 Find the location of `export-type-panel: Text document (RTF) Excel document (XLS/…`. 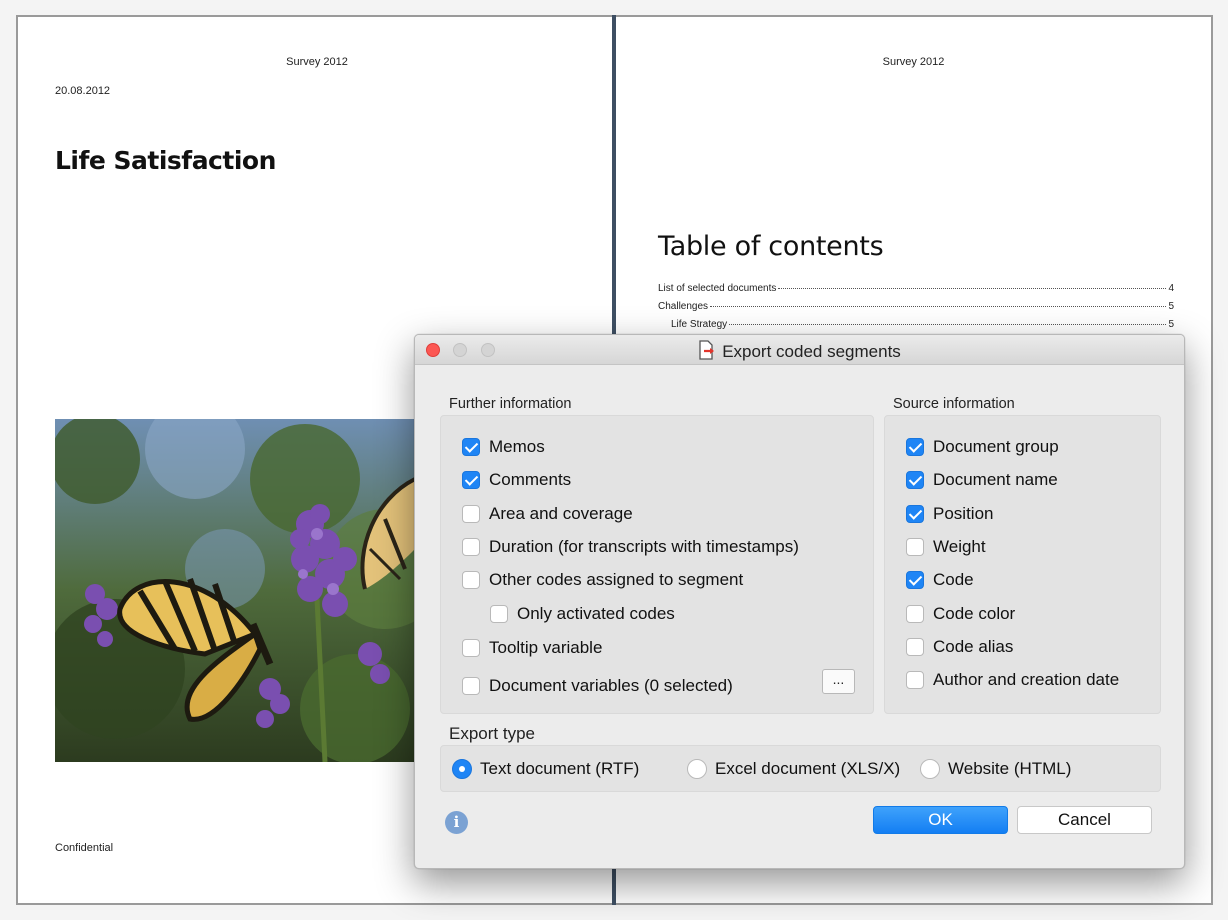

export-type-panel: Text document (RTF) Excel document (XLS/… is located at coordinates (800, 768).